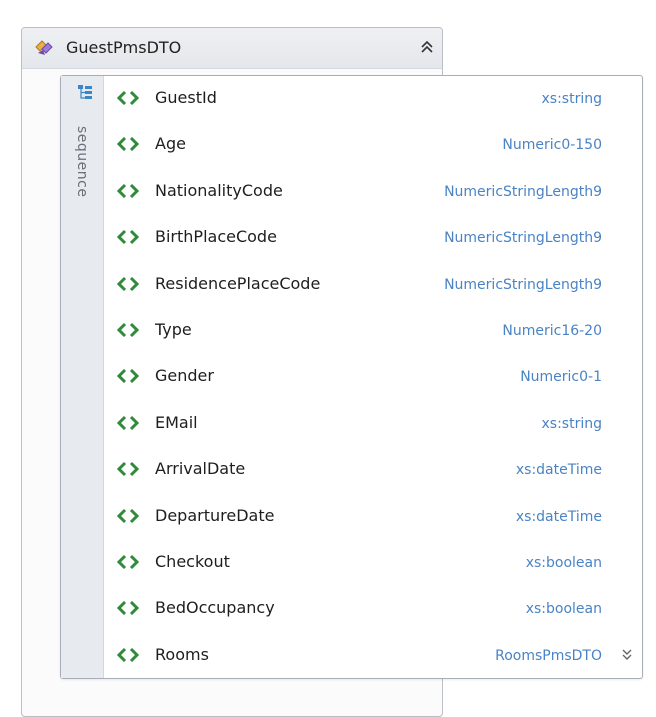 This screenshot has height=717, width=656. I want to click on double-chevron-up-icon, so click(427, 47).